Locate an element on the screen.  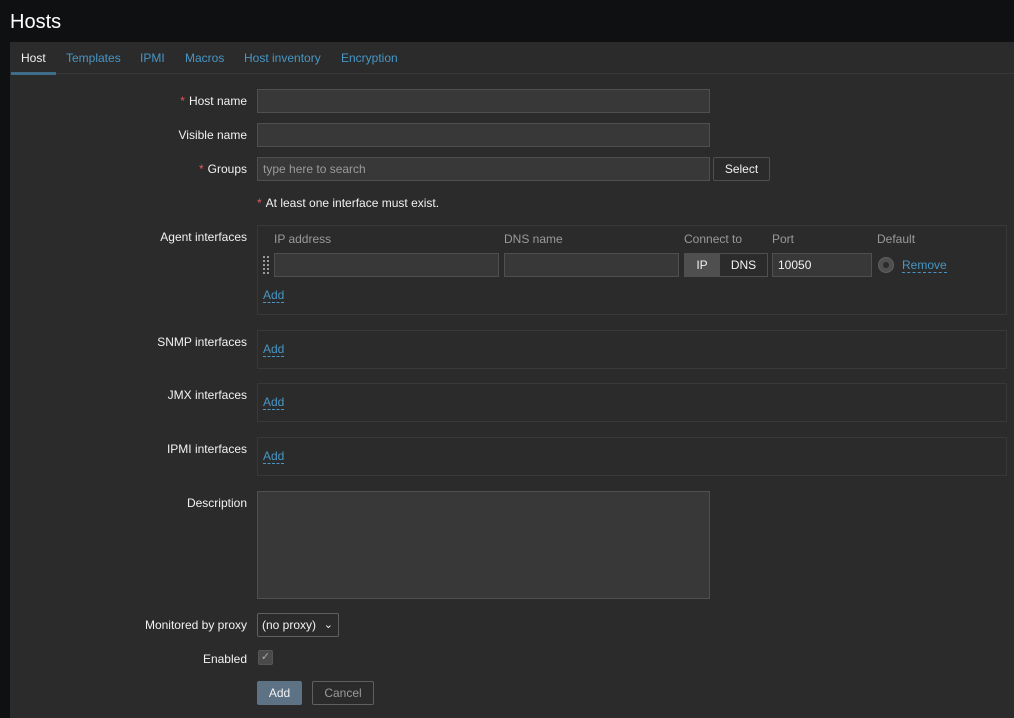
cancel-button: Cancel is located at coordinates (343, 693).